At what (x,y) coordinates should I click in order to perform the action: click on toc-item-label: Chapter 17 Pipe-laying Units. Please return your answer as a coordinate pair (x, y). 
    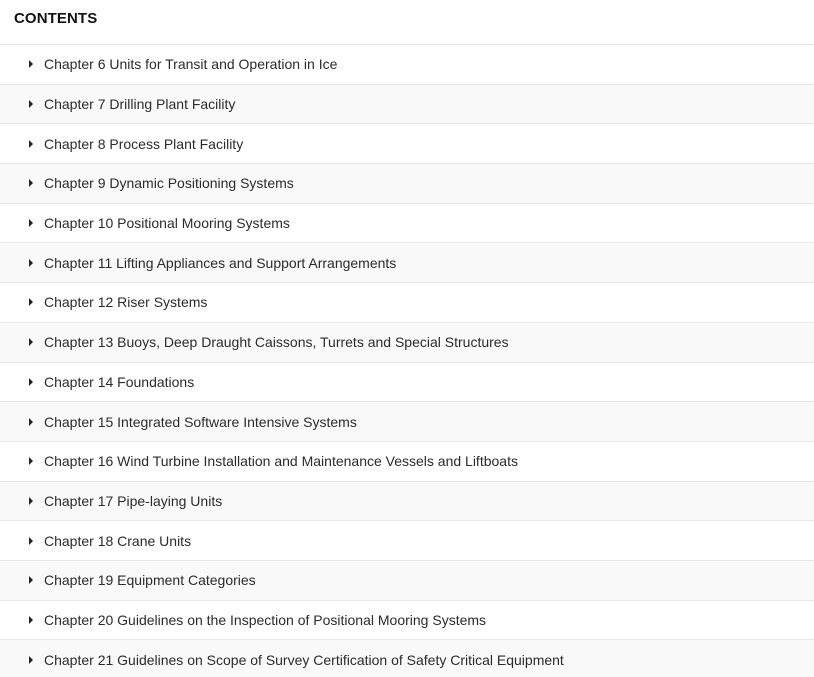
    Looking at the image, I should click on (133, 501).